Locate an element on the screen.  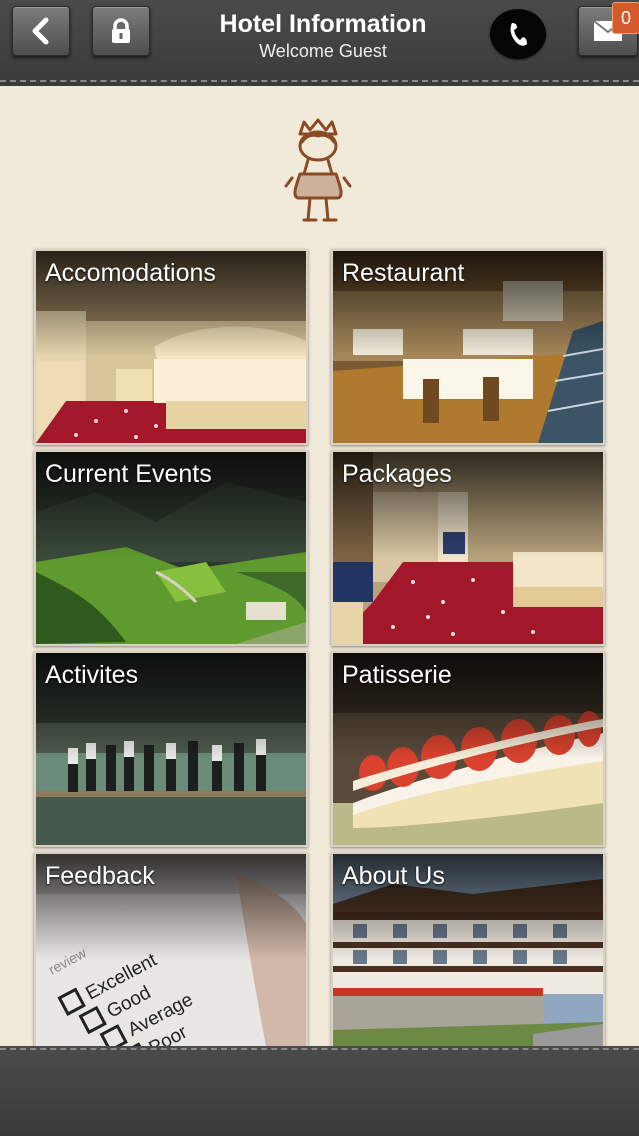
chevron-left-icon is located at coordinates (40, 31).